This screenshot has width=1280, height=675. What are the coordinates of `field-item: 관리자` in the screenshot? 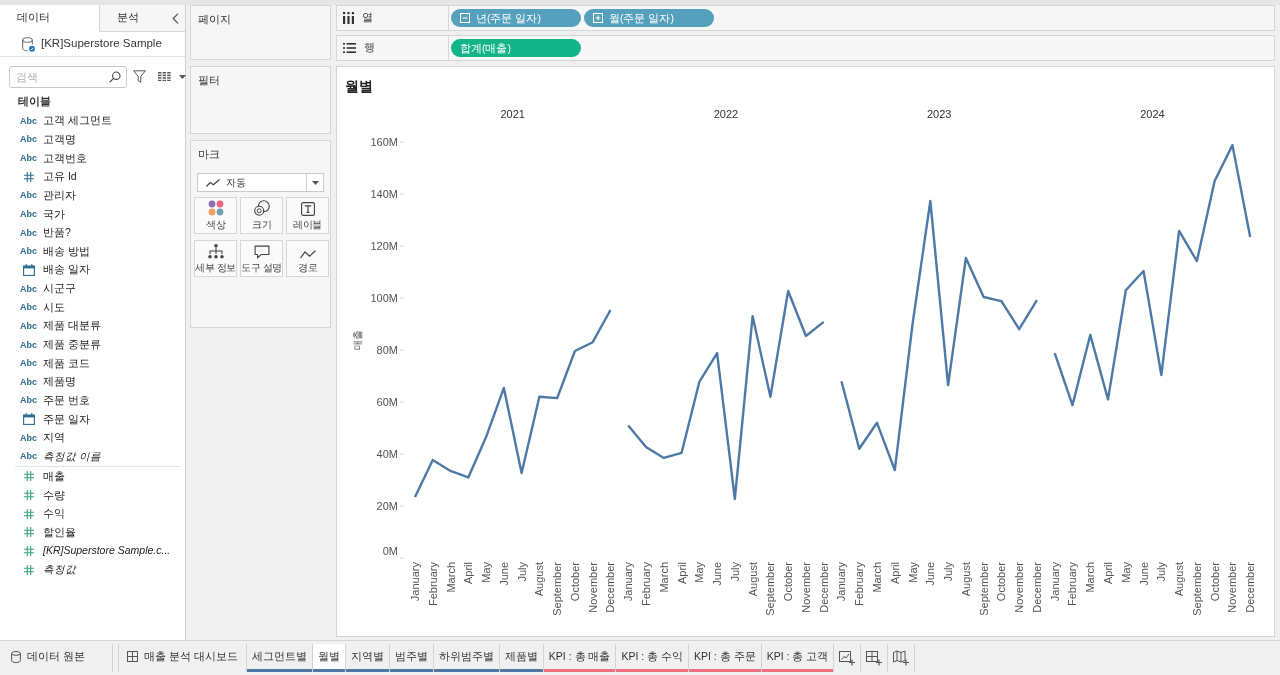 It's located at (59, 195).